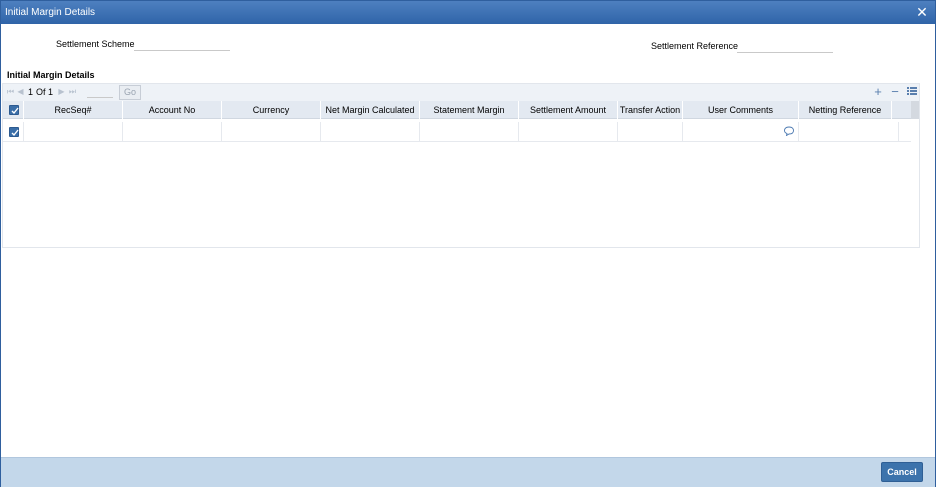 The image size is (936, 487). I want to click on delete-row-icon: −, so click(895, 92).